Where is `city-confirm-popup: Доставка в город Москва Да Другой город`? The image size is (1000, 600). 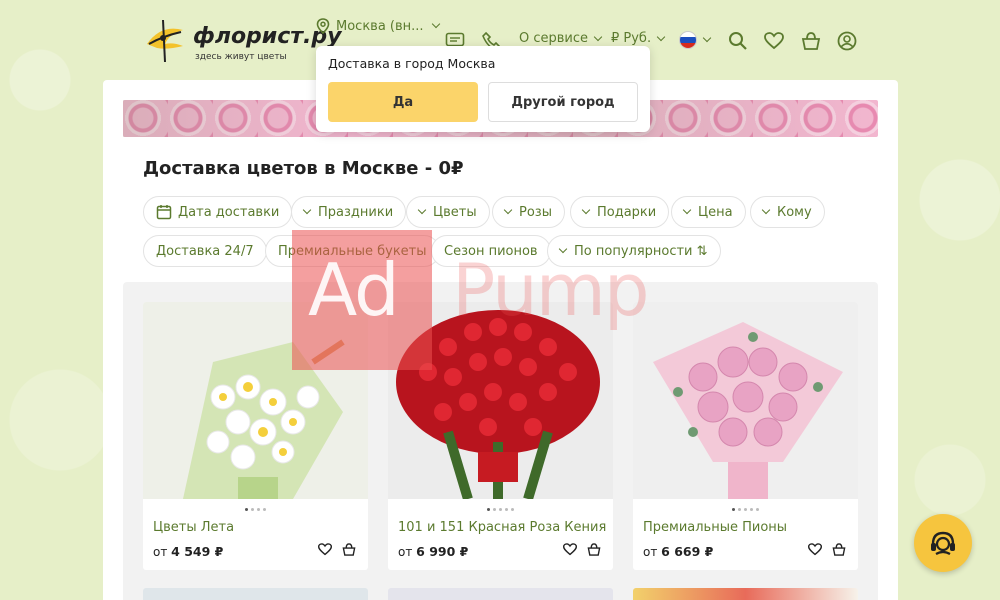
city-confirm-popup: Доставка в город Москва Да Другой город is located at coordinates (483, 89).